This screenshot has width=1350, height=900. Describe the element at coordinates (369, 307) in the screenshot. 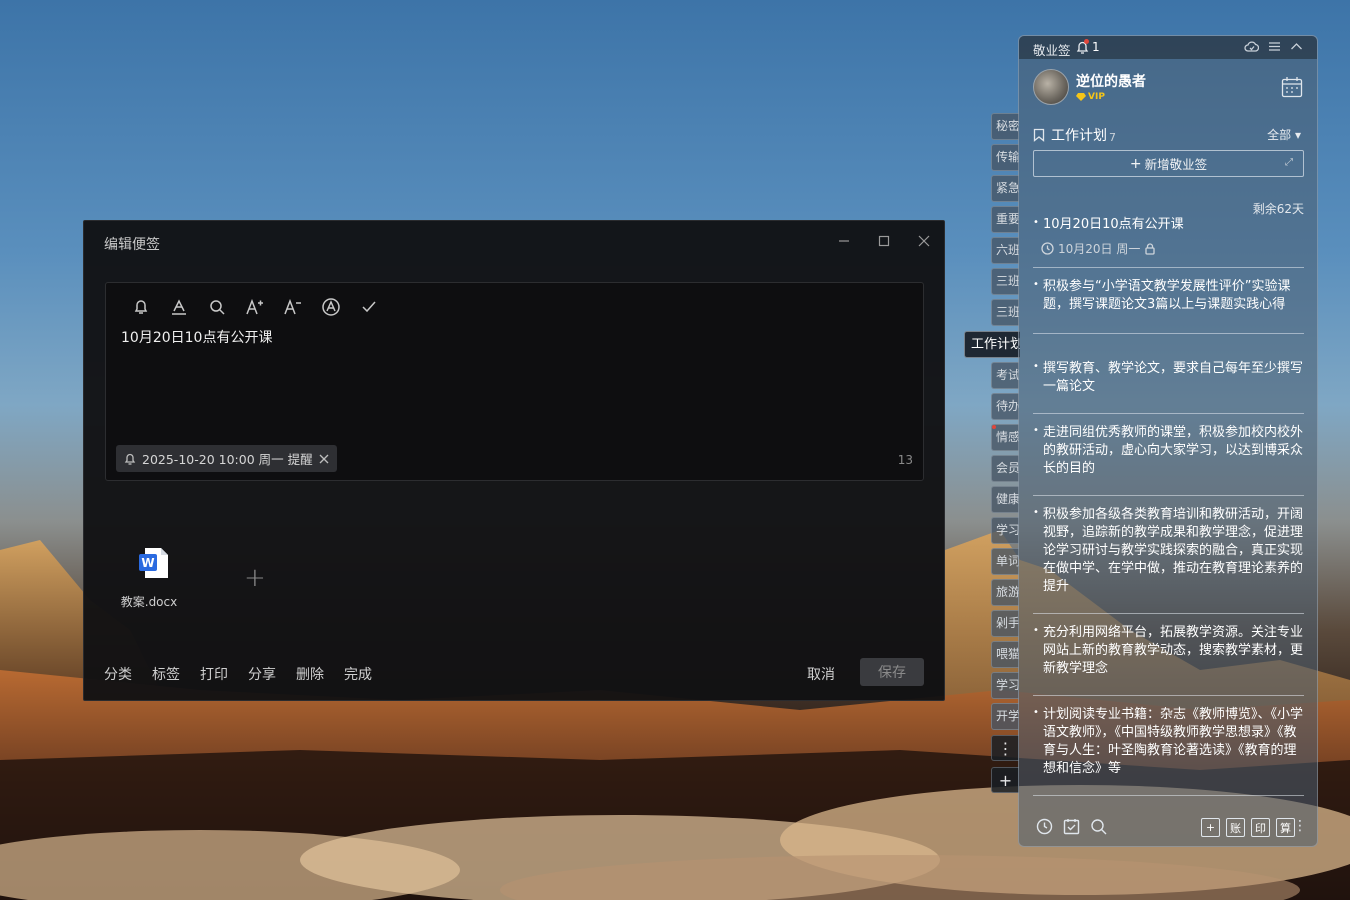

I see `check-icon` at that location.